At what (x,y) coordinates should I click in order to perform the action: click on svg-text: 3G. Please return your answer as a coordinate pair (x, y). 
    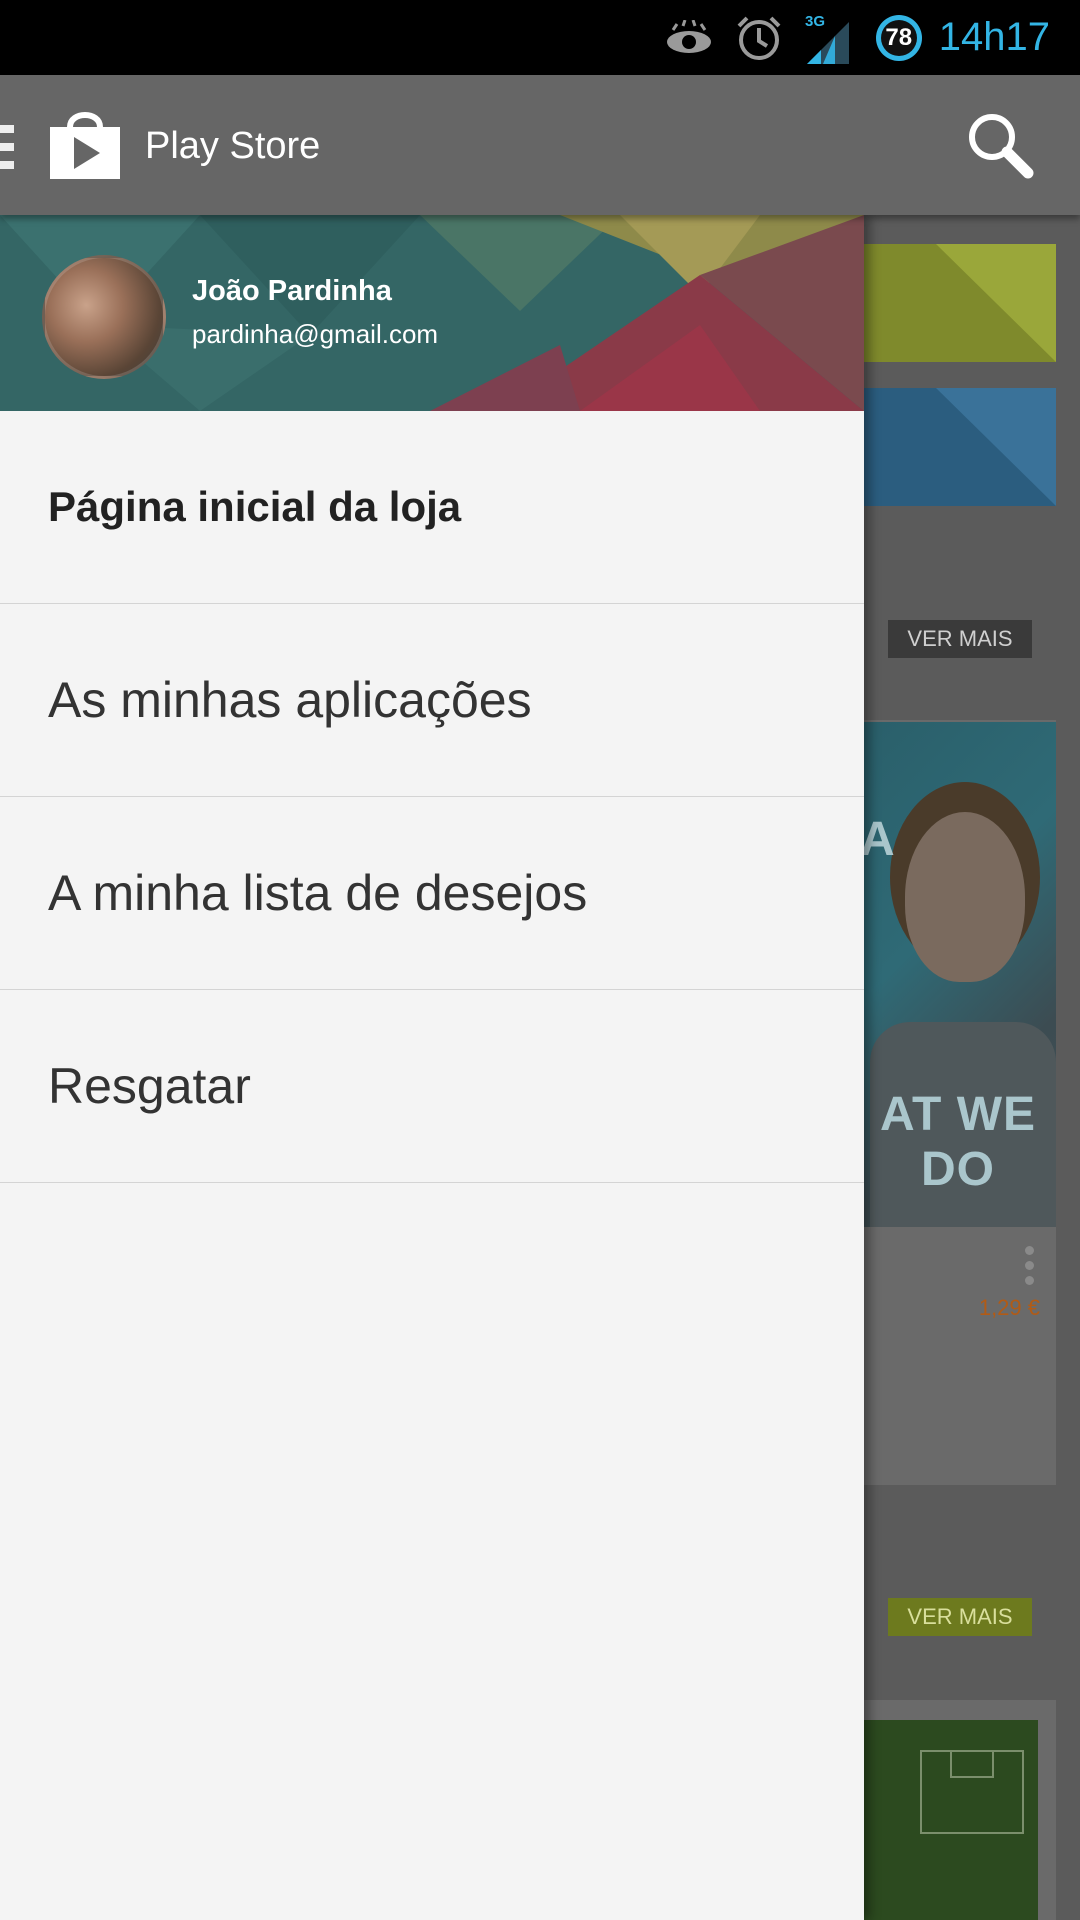
    Looking at the image, I should click on (815, 21).